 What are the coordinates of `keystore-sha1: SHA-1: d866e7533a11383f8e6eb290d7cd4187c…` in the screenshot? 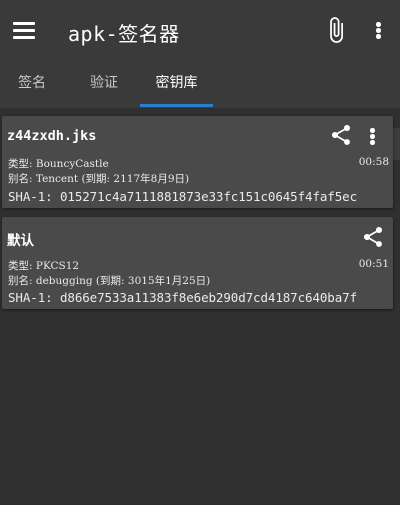 It's located at (183, 297).